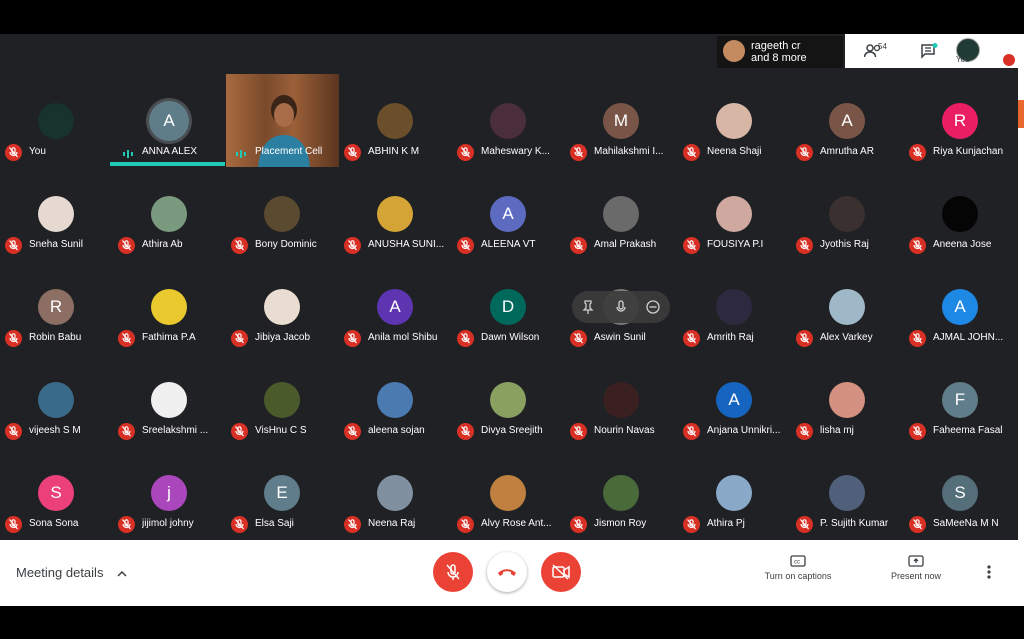  Describe the element at coordinates (847, 306) in the screenshot. I see `participant-tile: Alex Varkey` at that location.